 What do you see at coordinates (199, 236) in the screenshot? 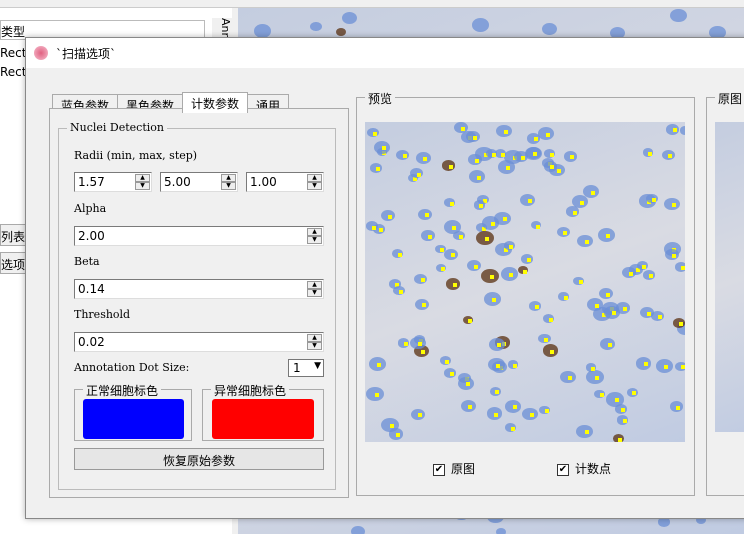
I see `alpha-input: 2.00 ▲ ▼` at bounding box center [199, 236].